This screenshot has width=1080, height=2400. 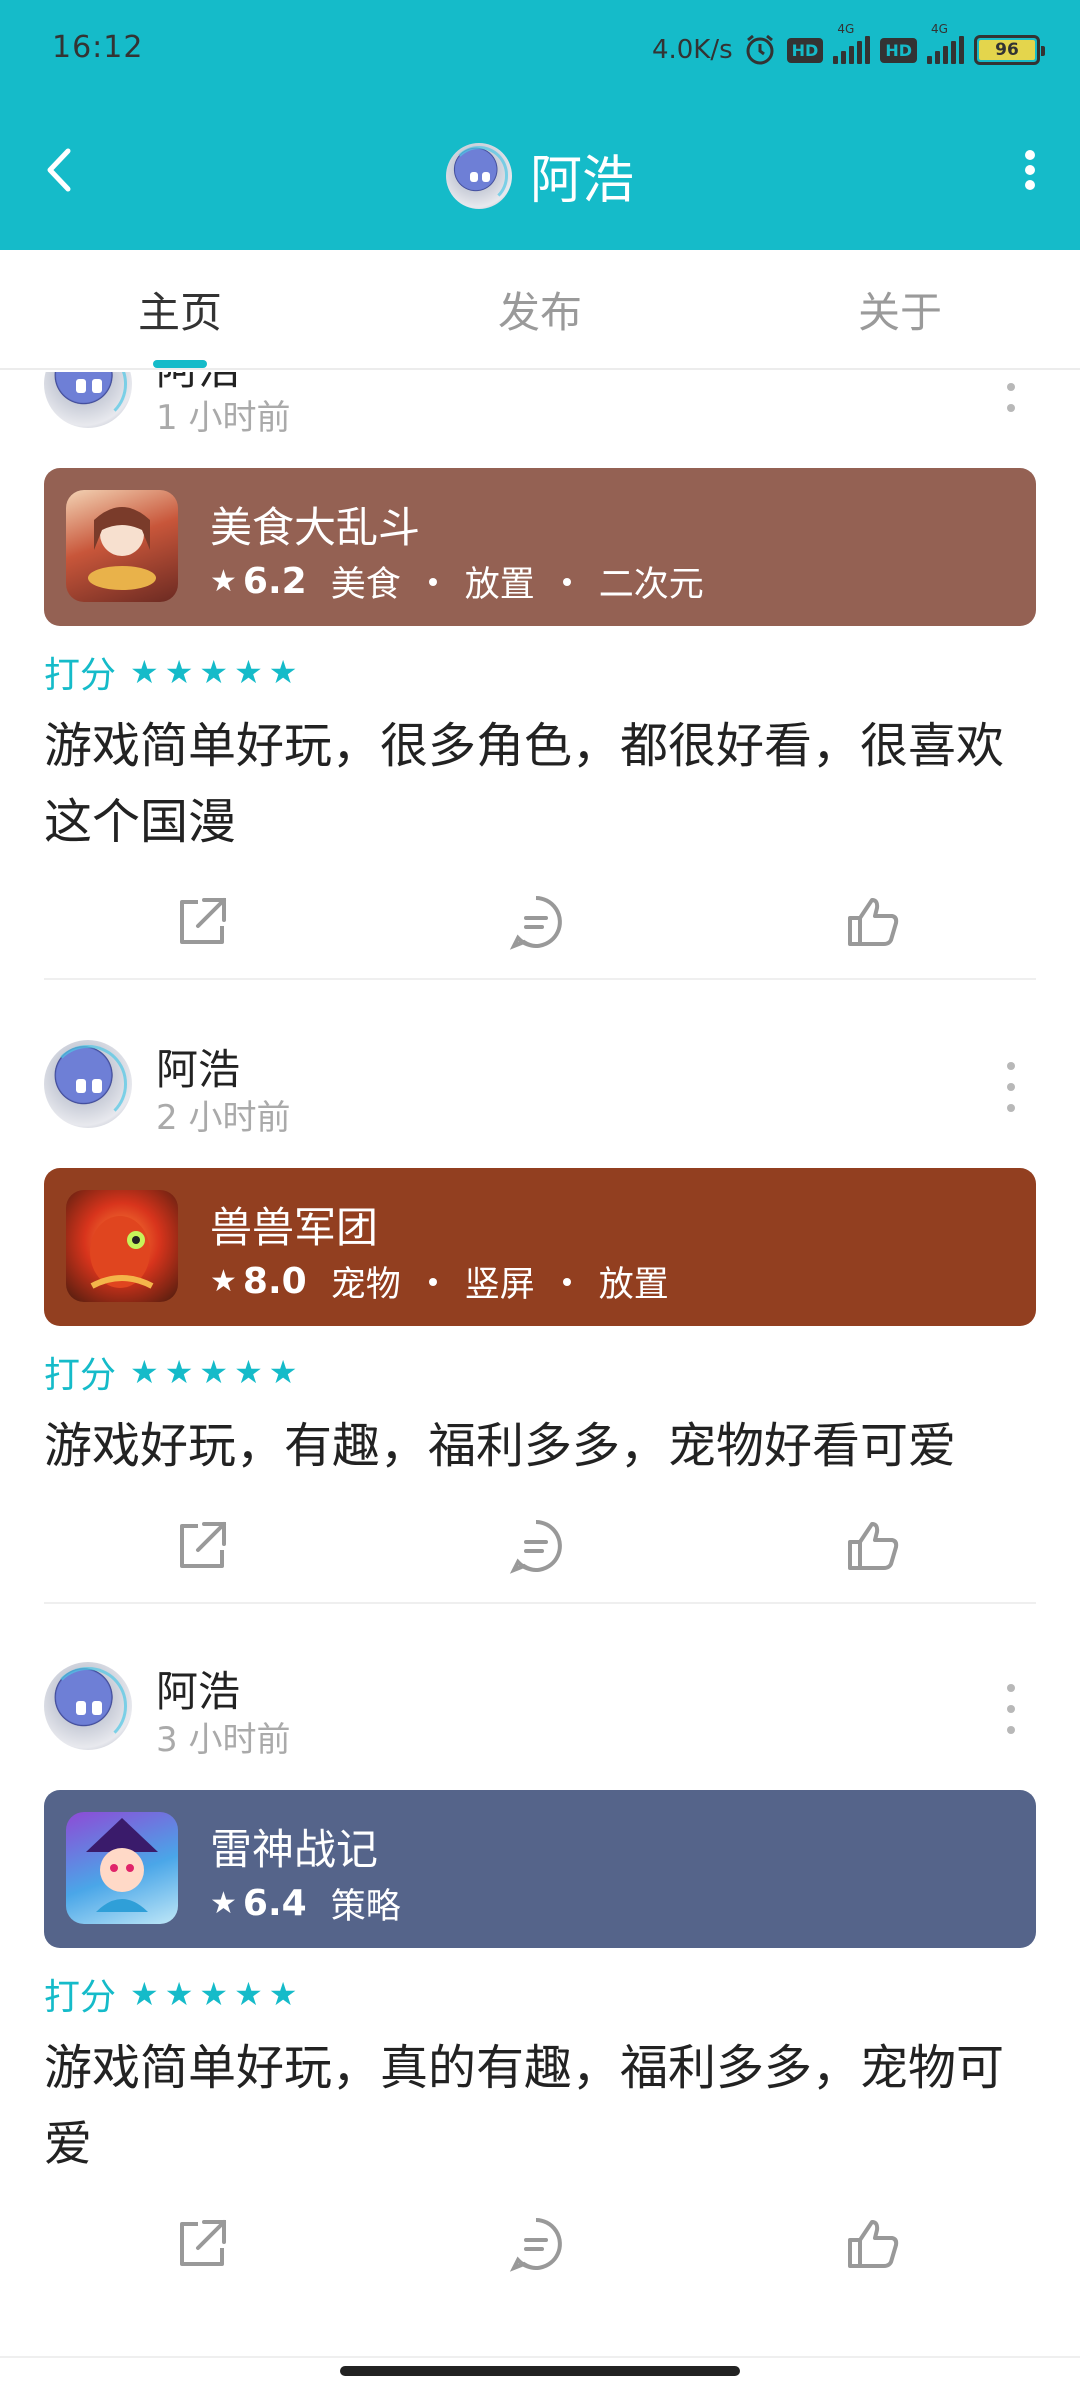 What do you see at coordinates (274, 581) in the screenshot?
I see `game-score: 6.2` at bounding box center [274, 581].